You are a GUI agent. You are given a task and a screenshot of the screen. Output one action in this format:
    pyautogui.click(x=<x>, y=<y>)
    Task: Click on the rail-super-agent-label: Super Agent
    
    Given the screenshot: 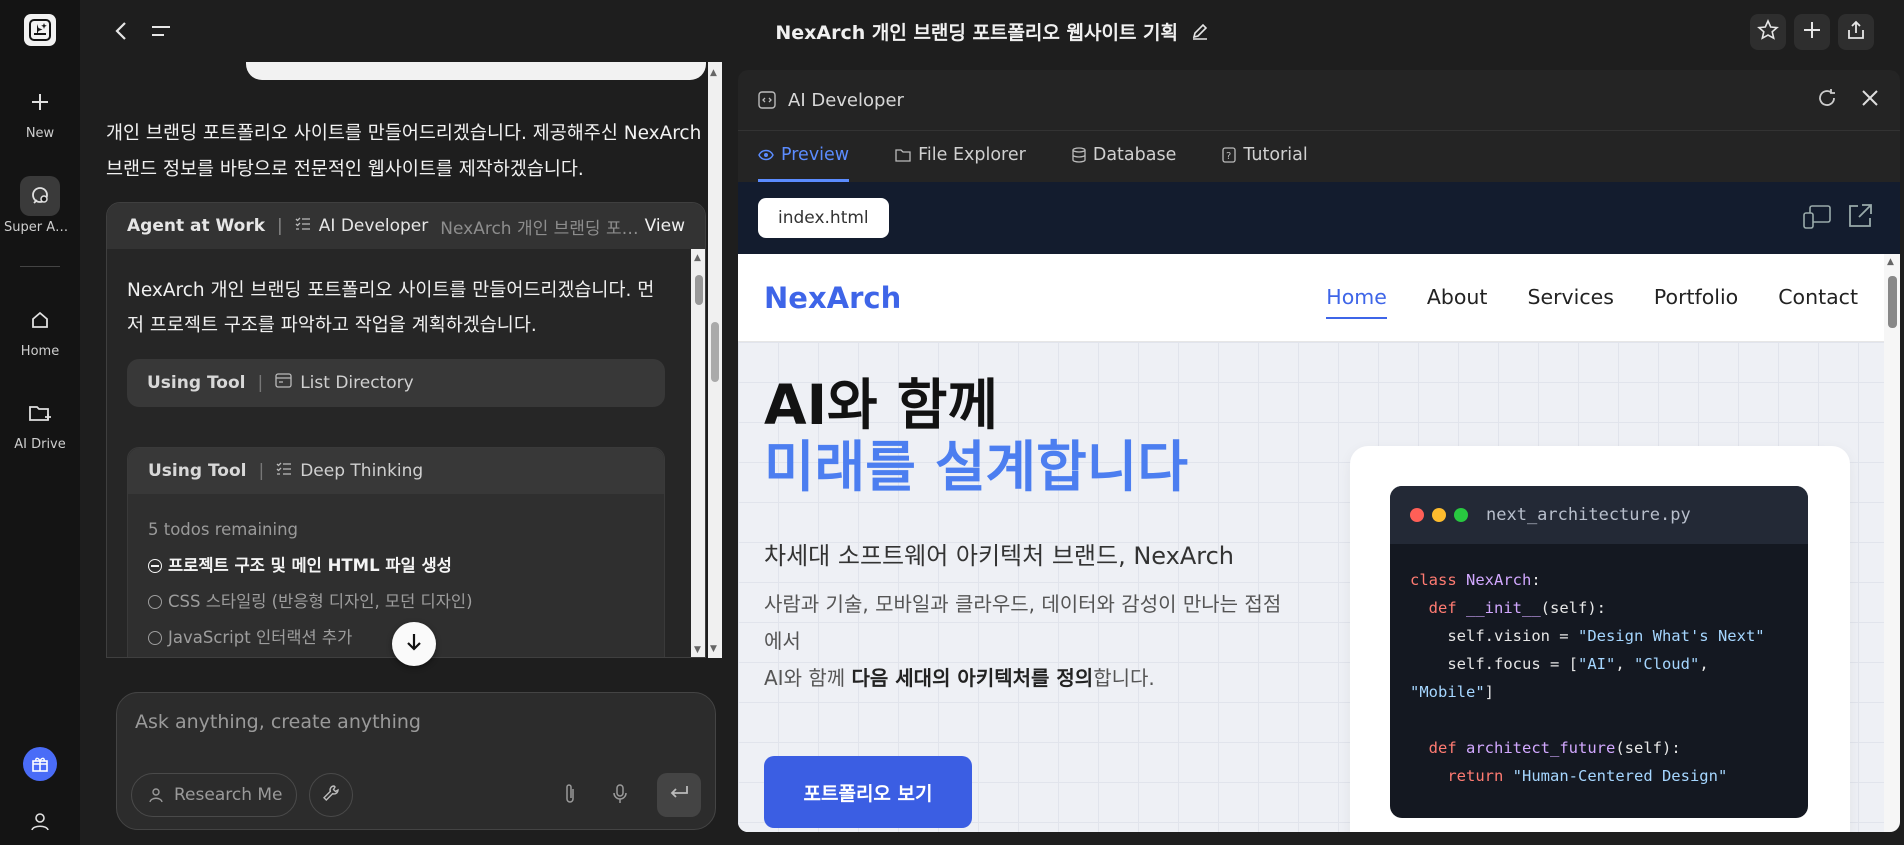 What is the action you would take?
    pyautogui.click(x=40, y=227)
    